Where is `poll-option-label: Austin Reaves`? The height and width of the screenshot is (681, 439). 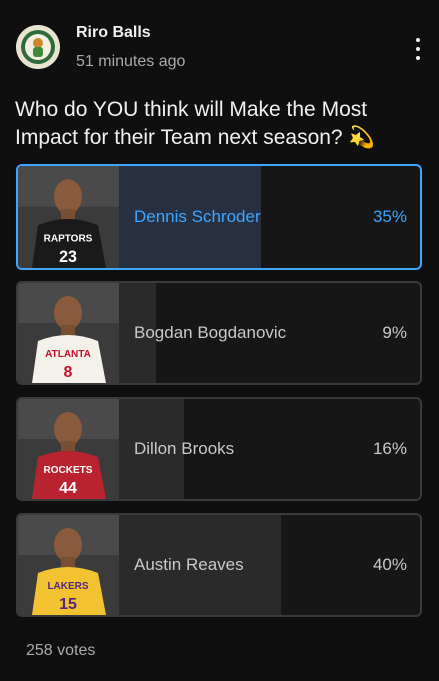 poll-option-label: Austin Reaves is located at coordinates (189, 564).